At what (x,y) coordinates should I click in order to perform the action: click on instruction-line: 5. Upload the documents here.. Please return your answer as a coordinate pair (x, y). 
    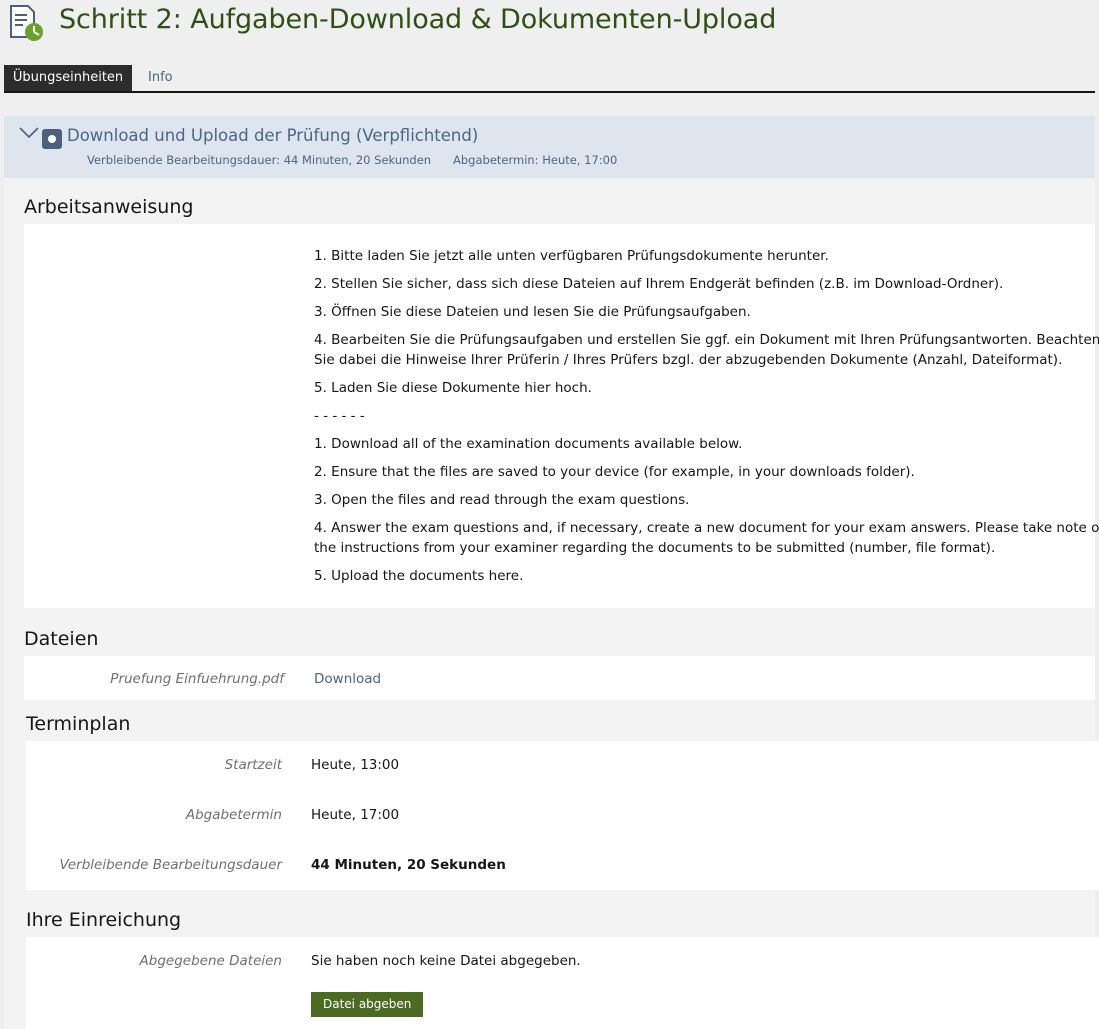
    Looking at the image, I should click on (419, 576).